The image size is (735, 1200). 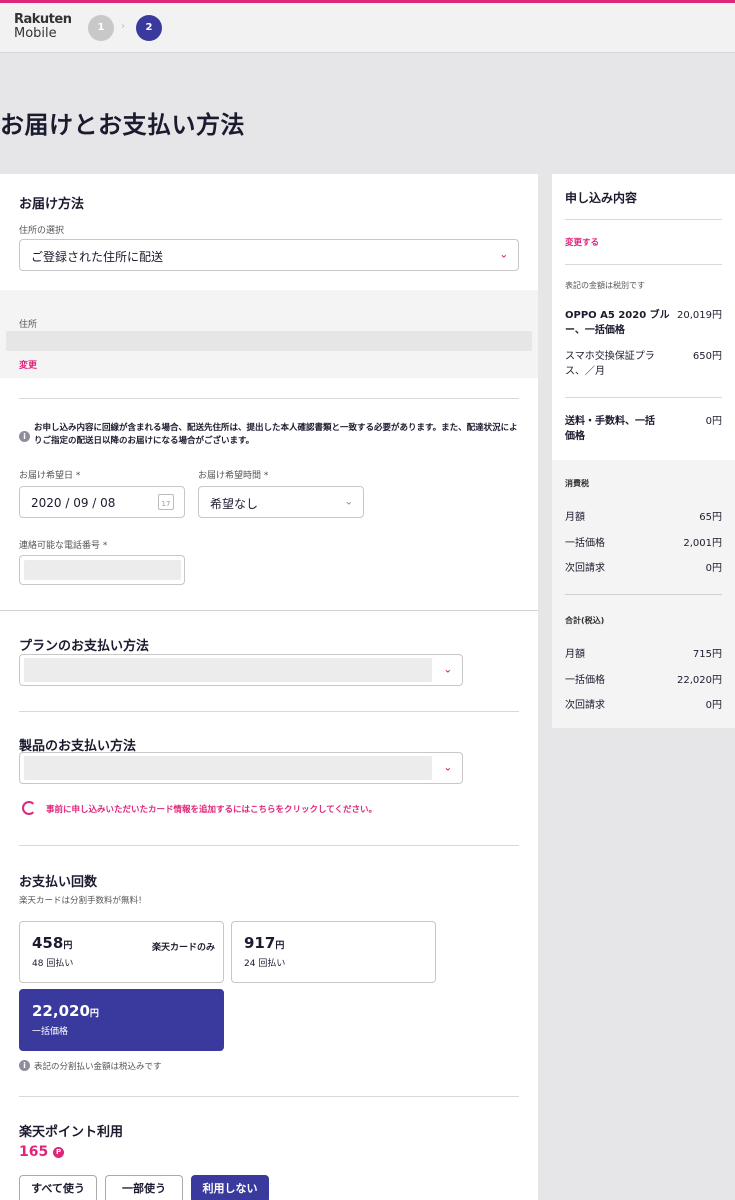 What do you see at coordinates (582, 242) in the screenshot?
I see `summary-change-link: 変更する` at bounding box center [582, 242].